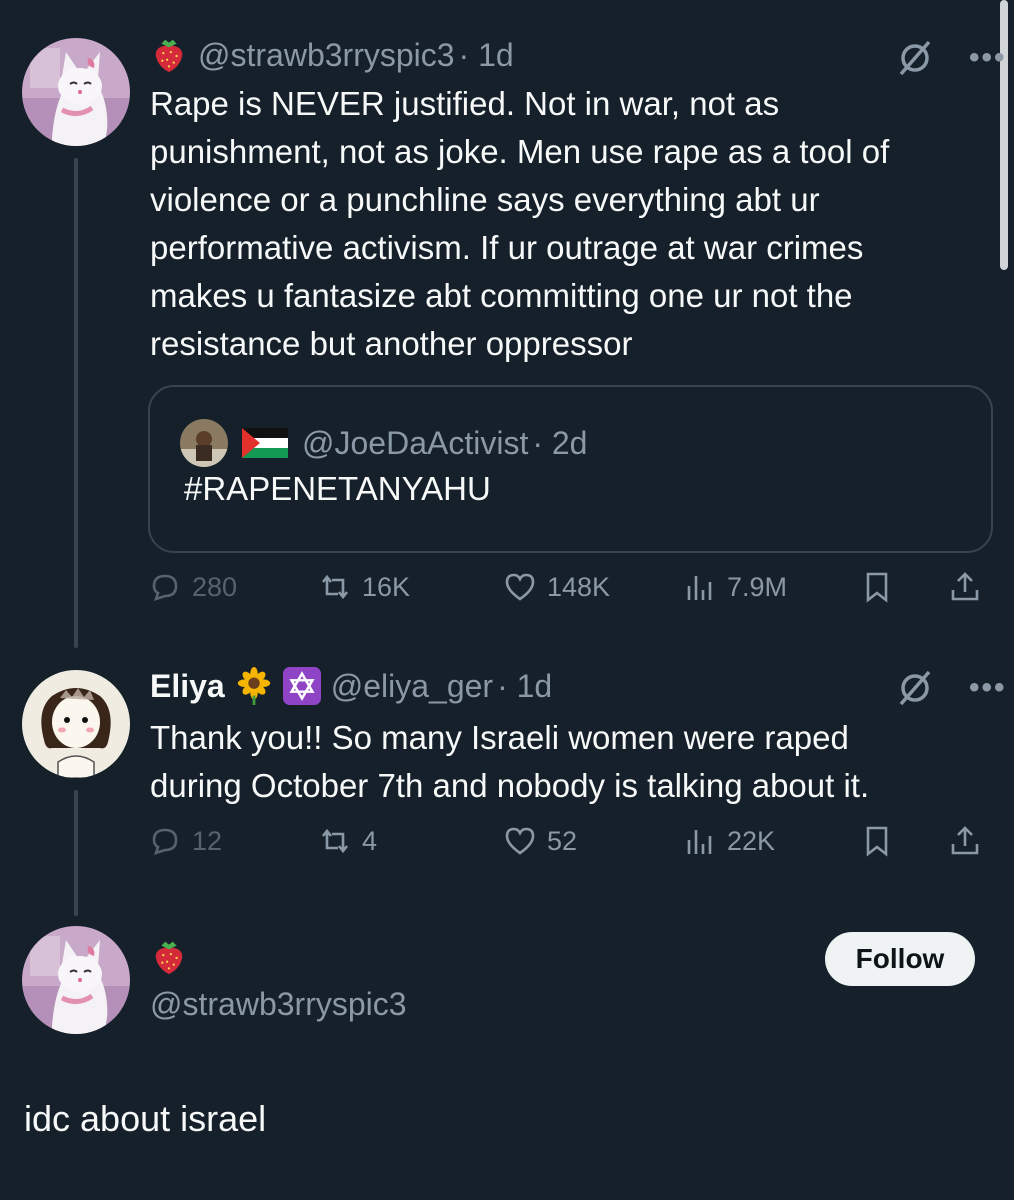 This screenshot has height=1200, width=1014. What do you see at coordinates (757, 586) in the screenshot?
I see `views-count: 7.9M` at bounding box center [757, 586].